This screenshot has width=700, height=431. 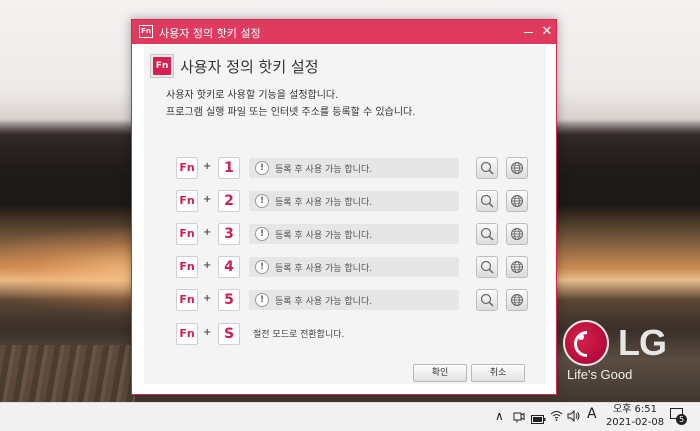 I want to click on lg-slogan: Life's Good, so click(x=600, y=374).